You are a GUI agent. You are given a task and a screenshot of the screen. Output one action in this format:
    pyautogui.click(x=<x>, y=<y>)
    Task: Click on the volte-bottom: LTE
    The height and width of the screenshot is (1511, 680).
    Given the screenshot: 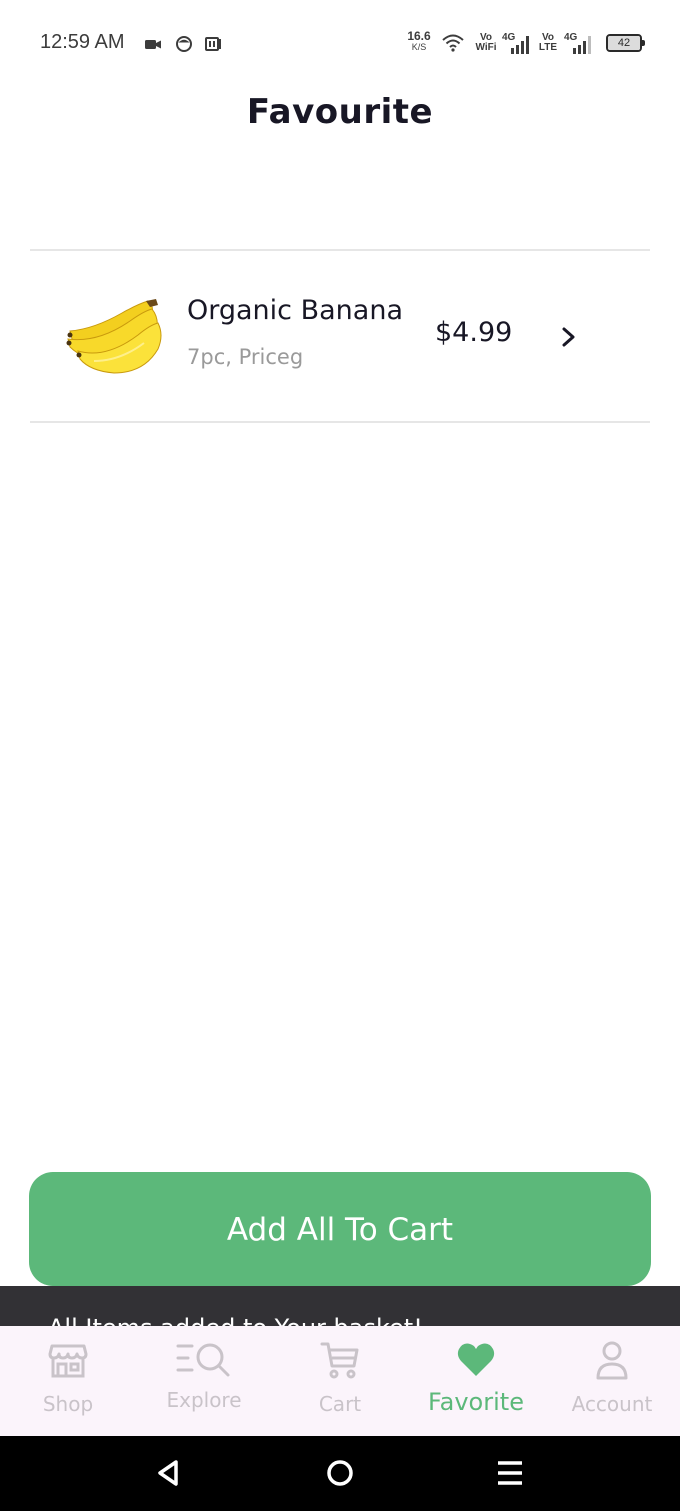 What is the action you would take?
    pyautogui.click(x=548, y=47)
    